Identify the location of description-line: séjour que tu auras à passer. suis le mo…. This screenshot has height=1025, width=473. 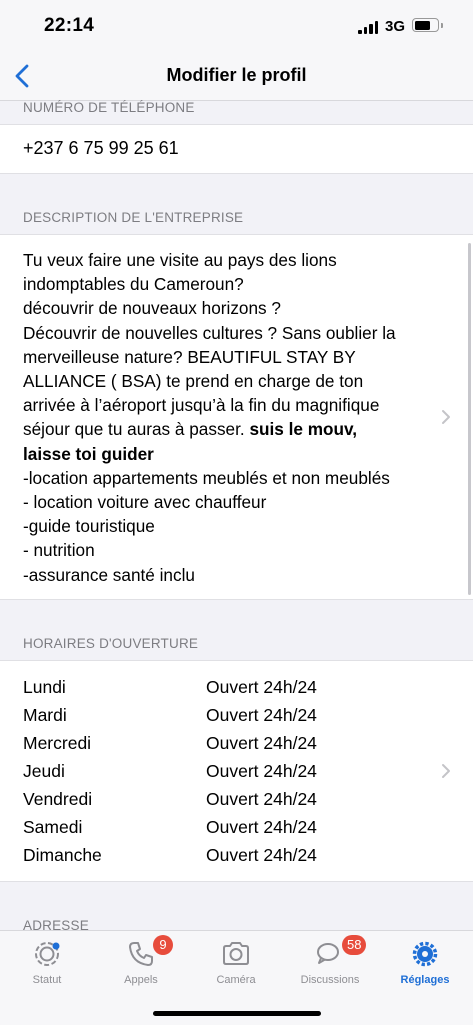
(230, 429).